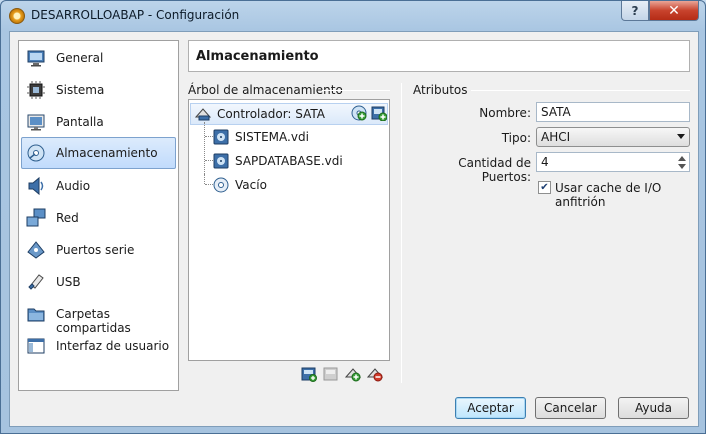 The width and height of the screenshot is (706, 434). Describe the element at coordinates (271, 114) in the screenshot. I see `controller-label: Controlador: SATA` at that location.